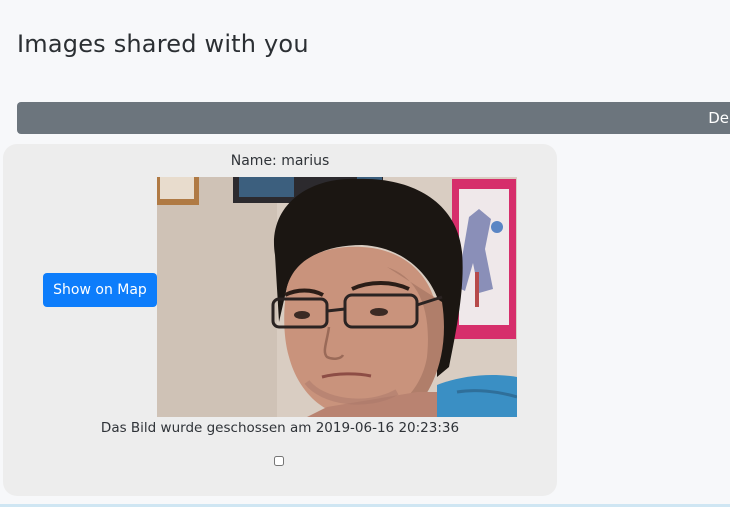 The width and height of the screenshot is (730, 507). What do you see at coordinates (100, 290) in the screenshot?
I see `show-on-map-button: Show on Map` at bounding box center [100, 290].